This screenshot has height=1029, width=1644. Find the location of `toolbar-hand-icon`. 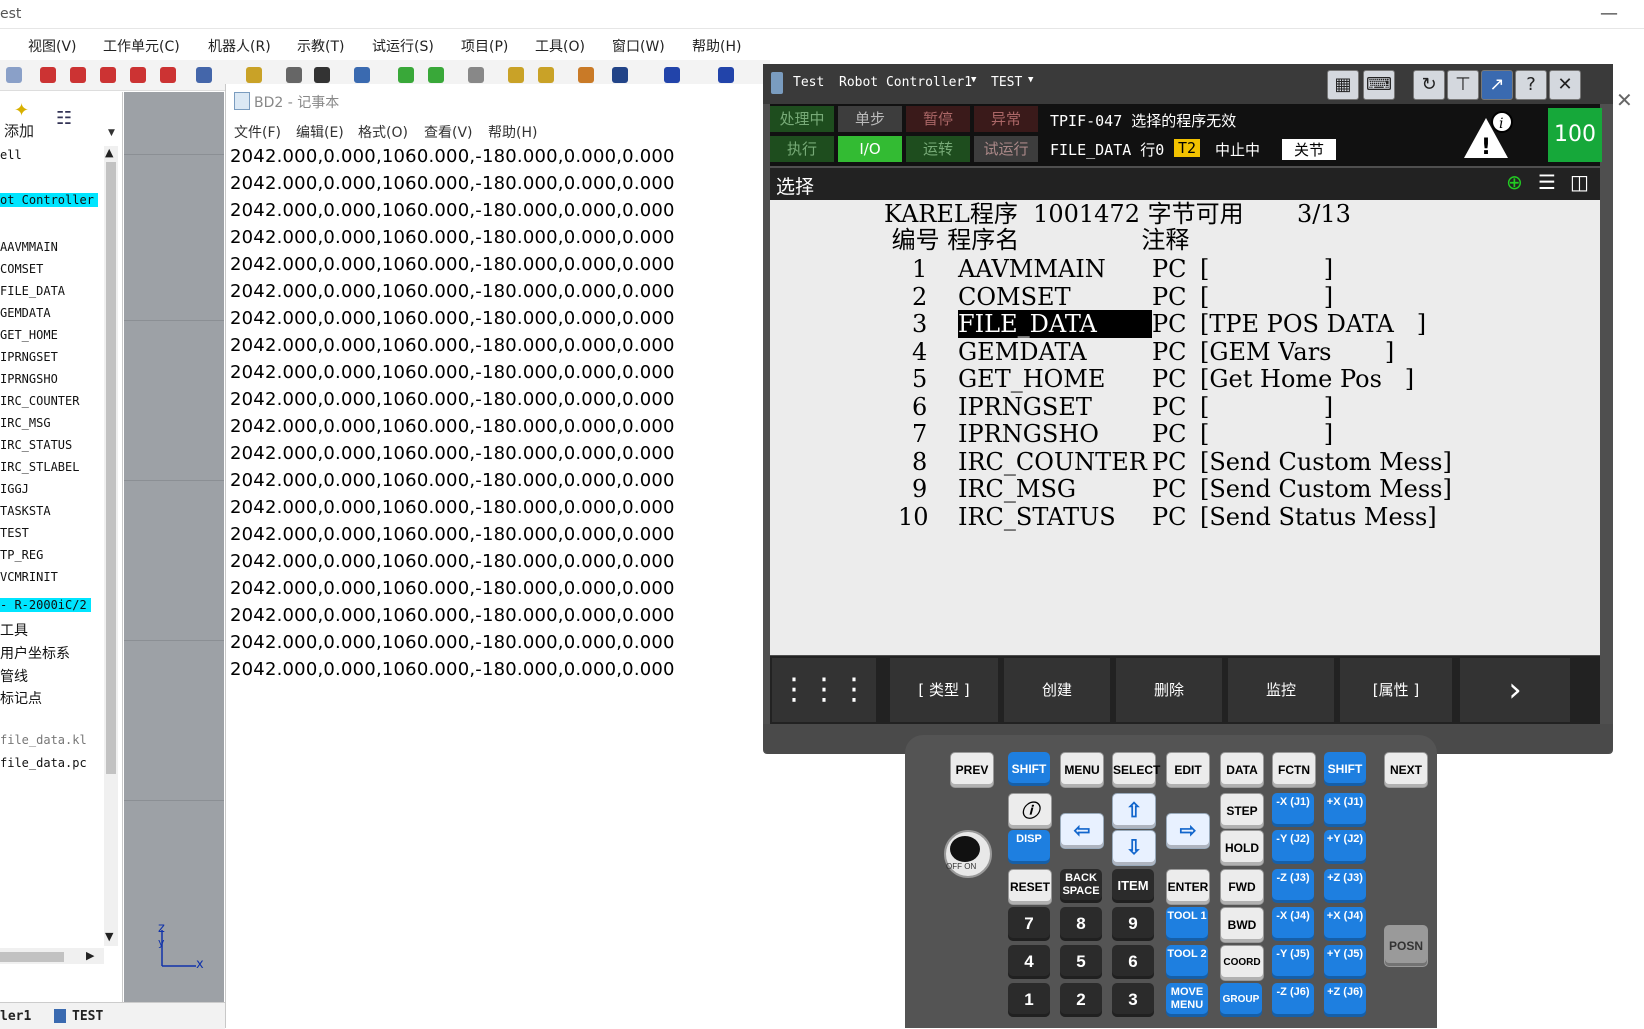

toolbar-hand-icon is located at coordinates (294, 75).